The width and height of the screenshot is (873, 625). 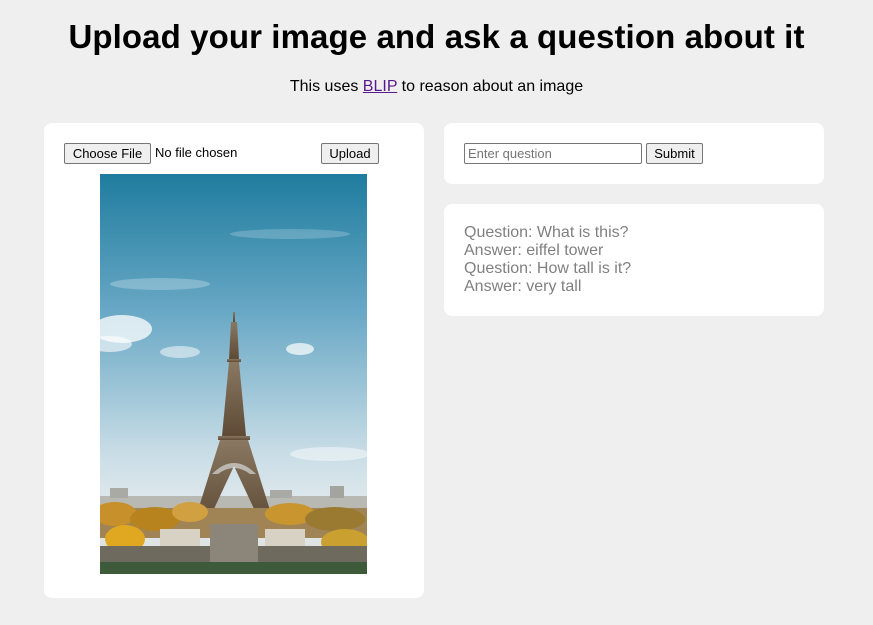 I want to click on subtitle: This uses BLIP to reason about an image, so click(x=436, y=87).